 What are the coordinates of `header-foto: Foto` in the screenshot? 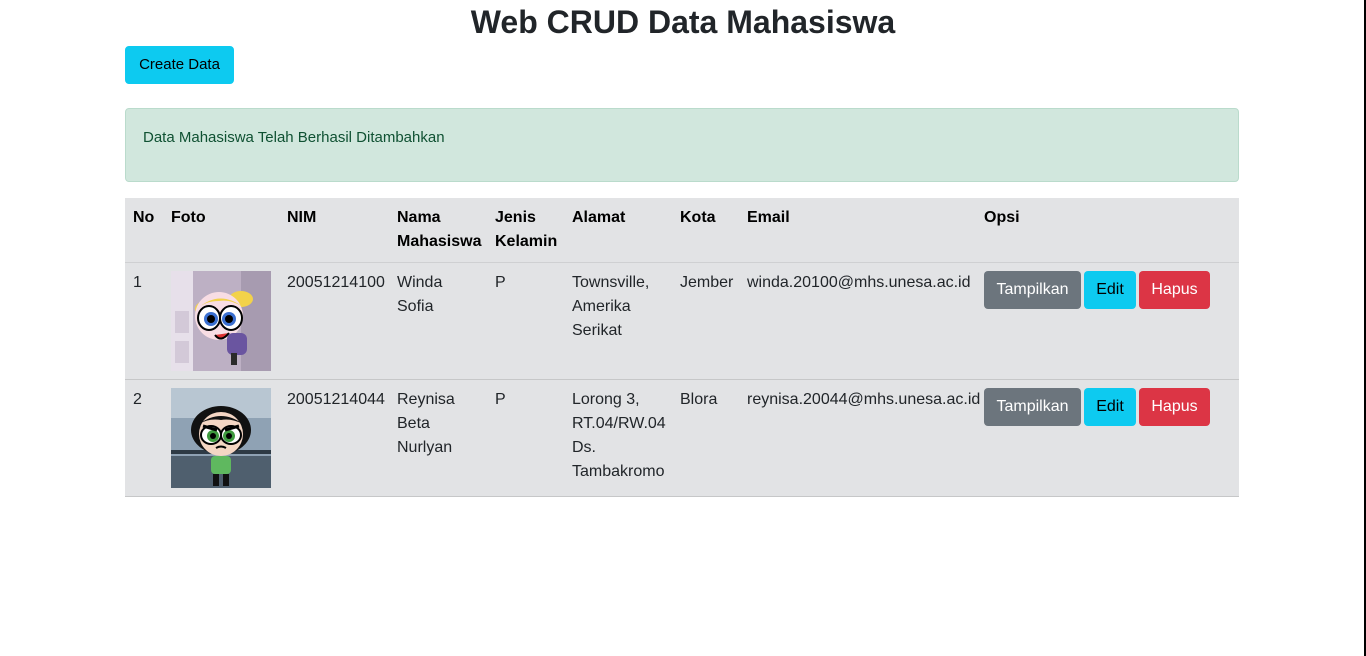 It's located at (188, 217).